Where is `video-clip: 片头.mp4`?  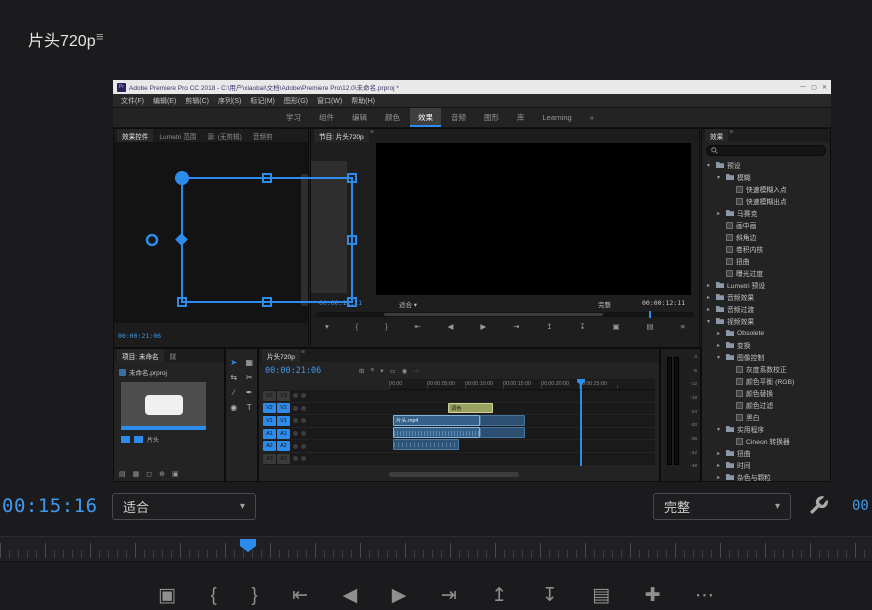
video-clip: 片头.mp4 is located at coordinates (436, 420).